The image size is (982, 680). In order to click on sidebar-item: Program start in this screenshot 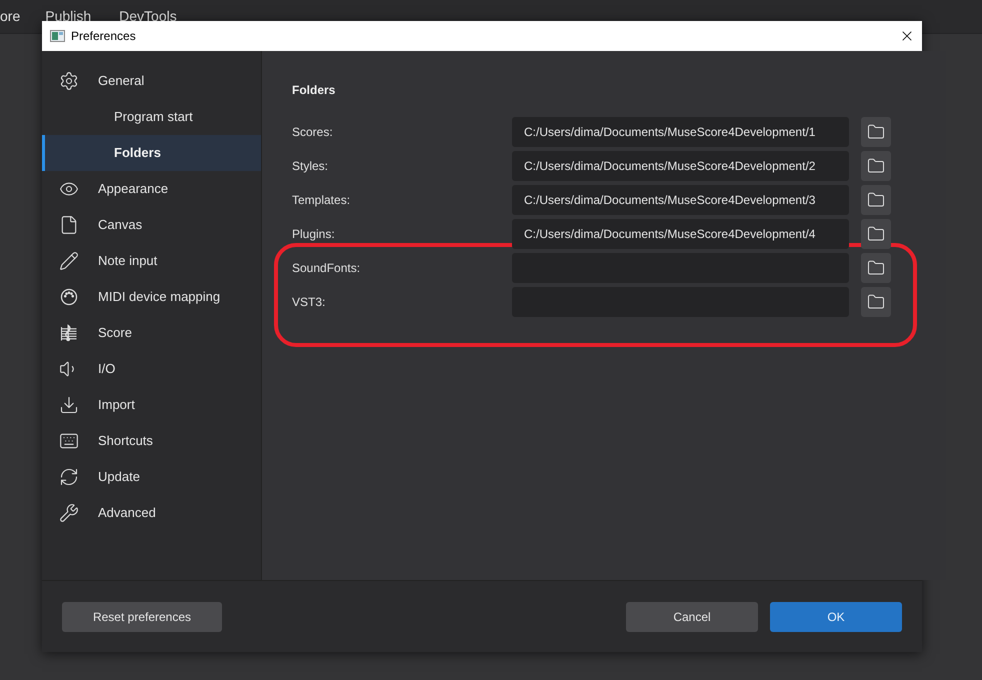, I will do `click(151, 117)`.